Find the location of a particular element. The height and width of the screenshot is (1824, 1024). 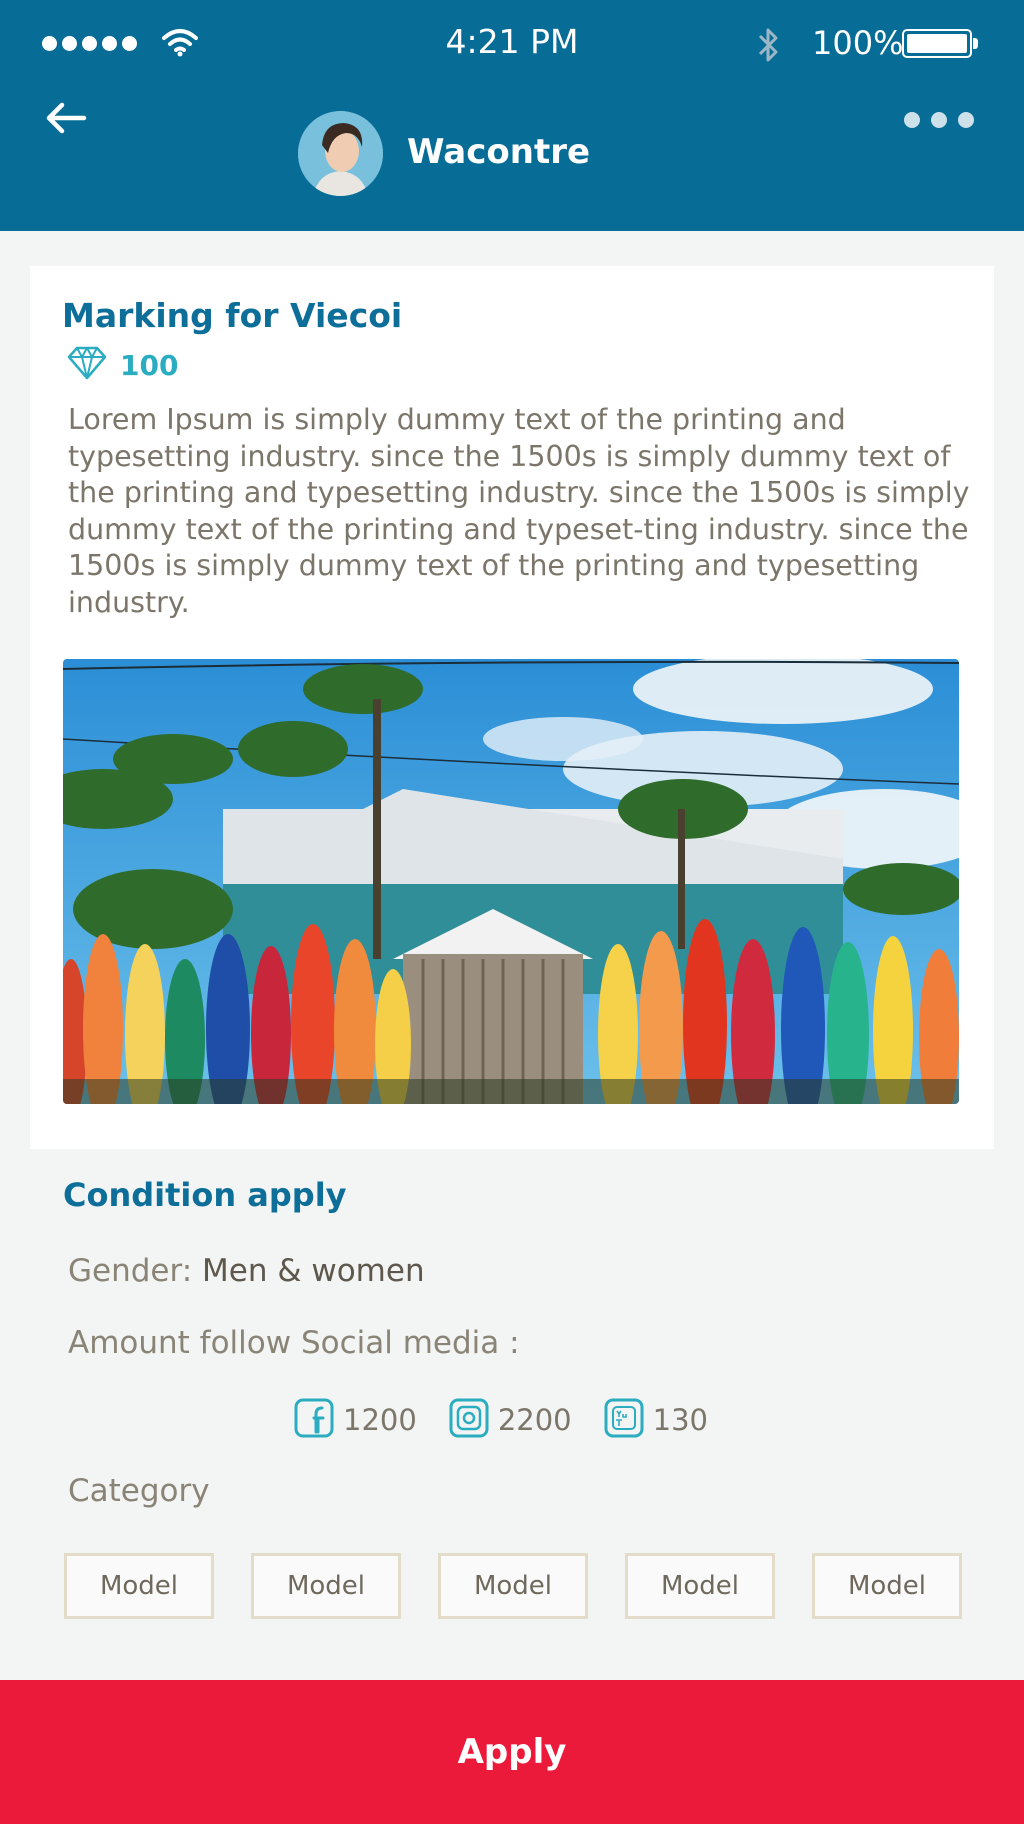

campaign-title: Marking for Viecoi is located at coordinates (232, 315).